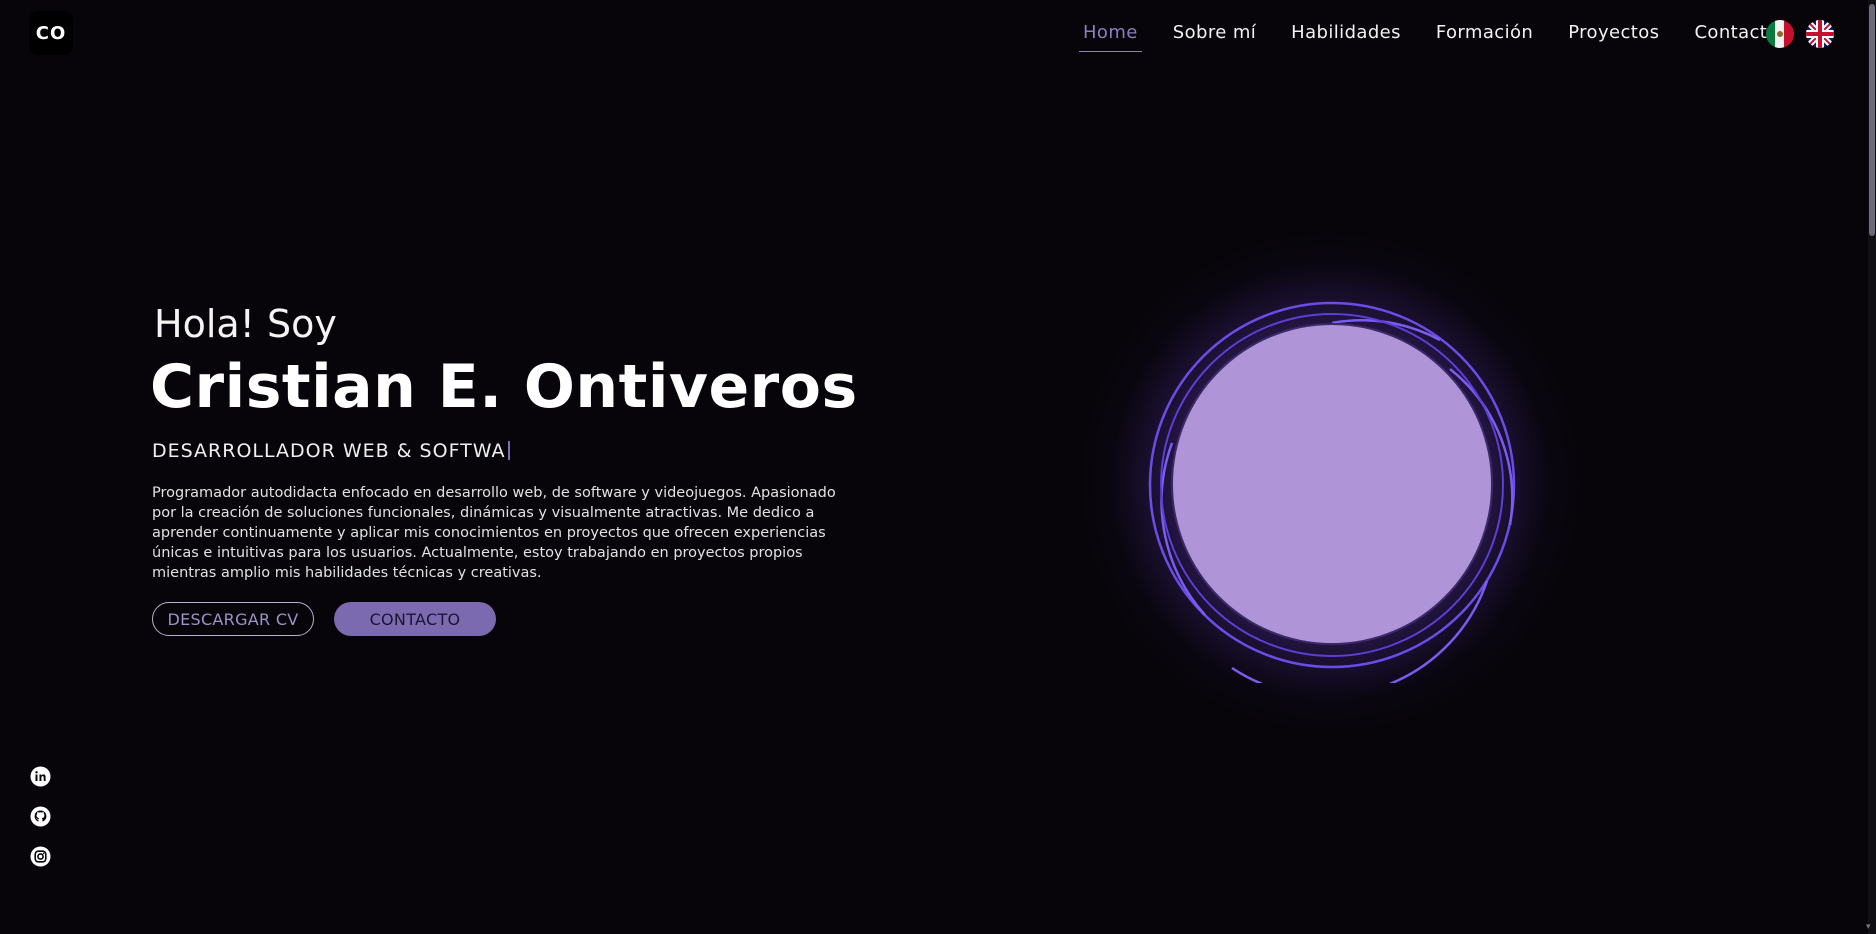 This screenshot has width=1876, height=934. What do you see at coordinates (1868, 927) in the screenshot?
I see `scroll-down-arrow-icon: ▾` at bounding box center [1868, 927].